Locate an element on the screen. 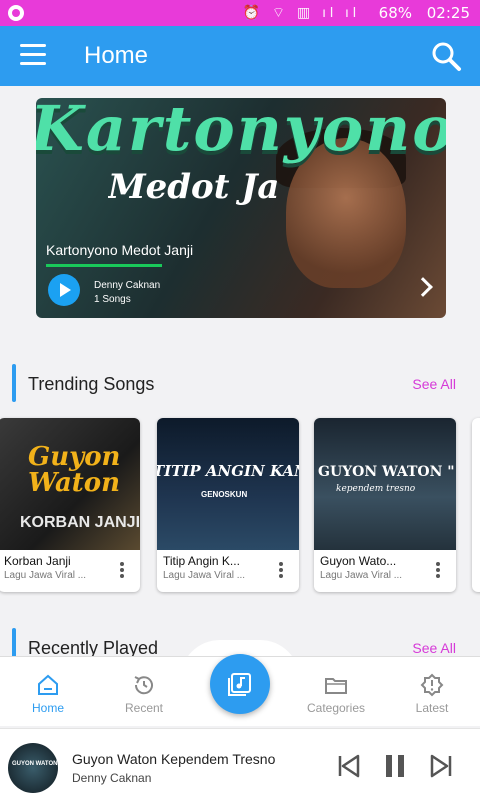 The image size is (480, 800). banner-logo-art: Kartonyono is located at coordinates (241, 131).